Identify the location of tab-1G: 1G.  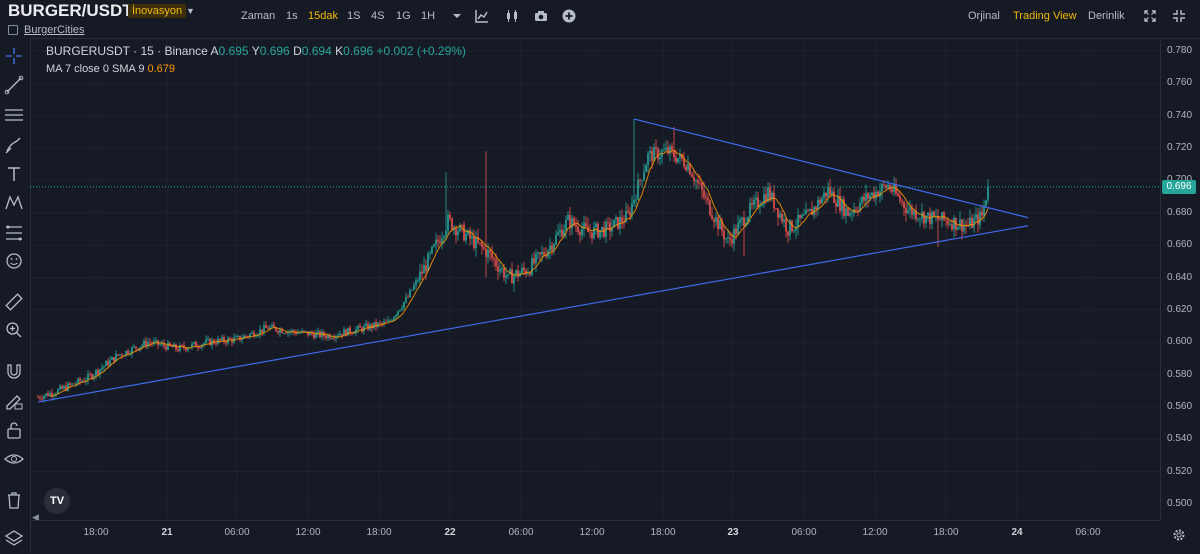
(403, 16).